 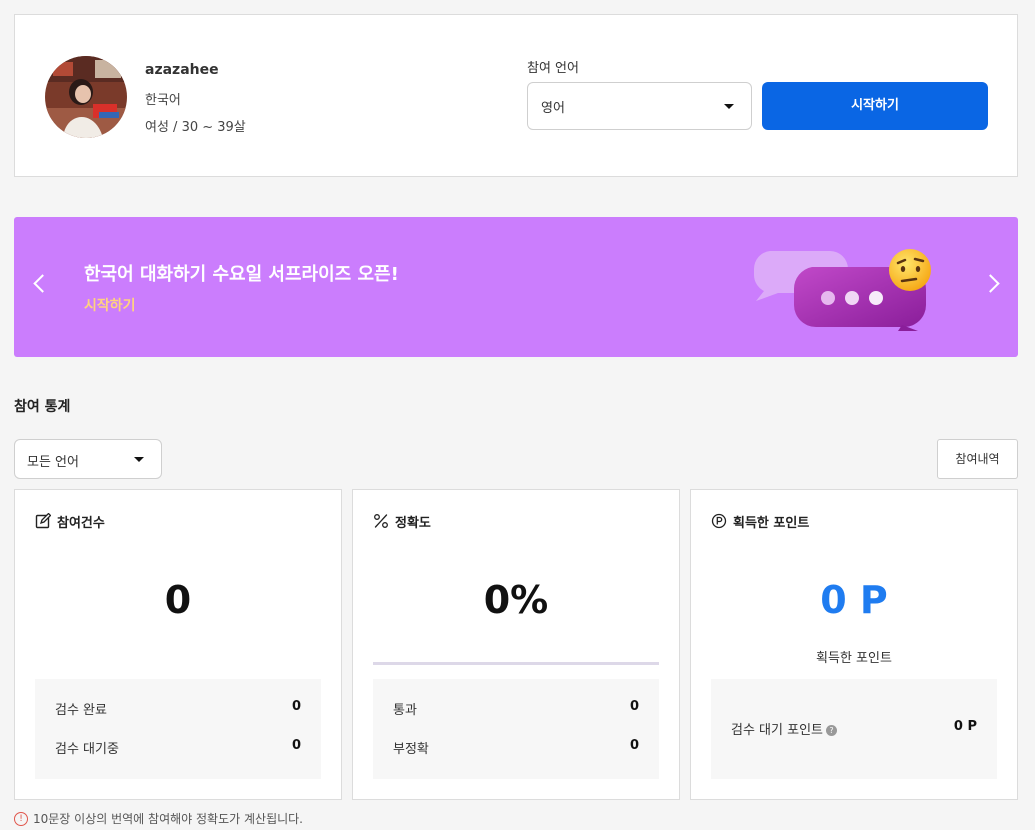 What do you see at coordinates (516, 600) in the screenshot?
I see `accuracy-value: 0%` at bounding box center [516, 600].